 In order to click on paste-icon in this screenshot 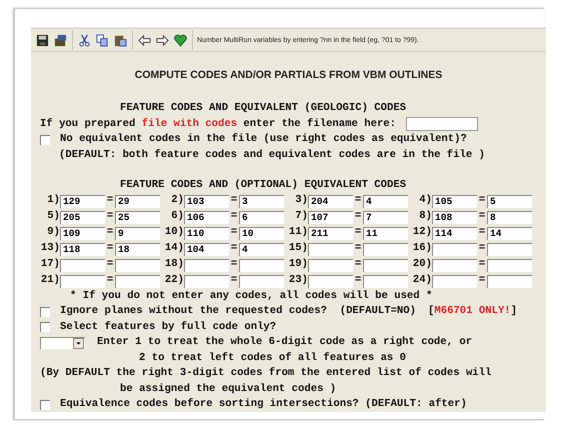, I will do `click(120, 40)`.